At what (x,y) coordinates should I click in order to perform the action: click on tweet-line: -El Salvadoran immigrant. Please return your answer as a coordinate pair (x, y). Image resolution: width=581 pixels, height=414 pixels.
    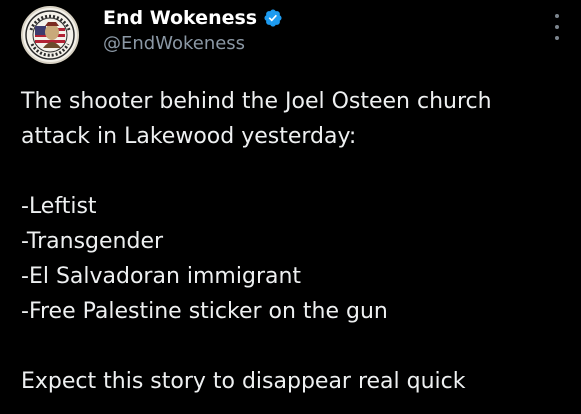
    Looking at the image, I should click on (161, 276).